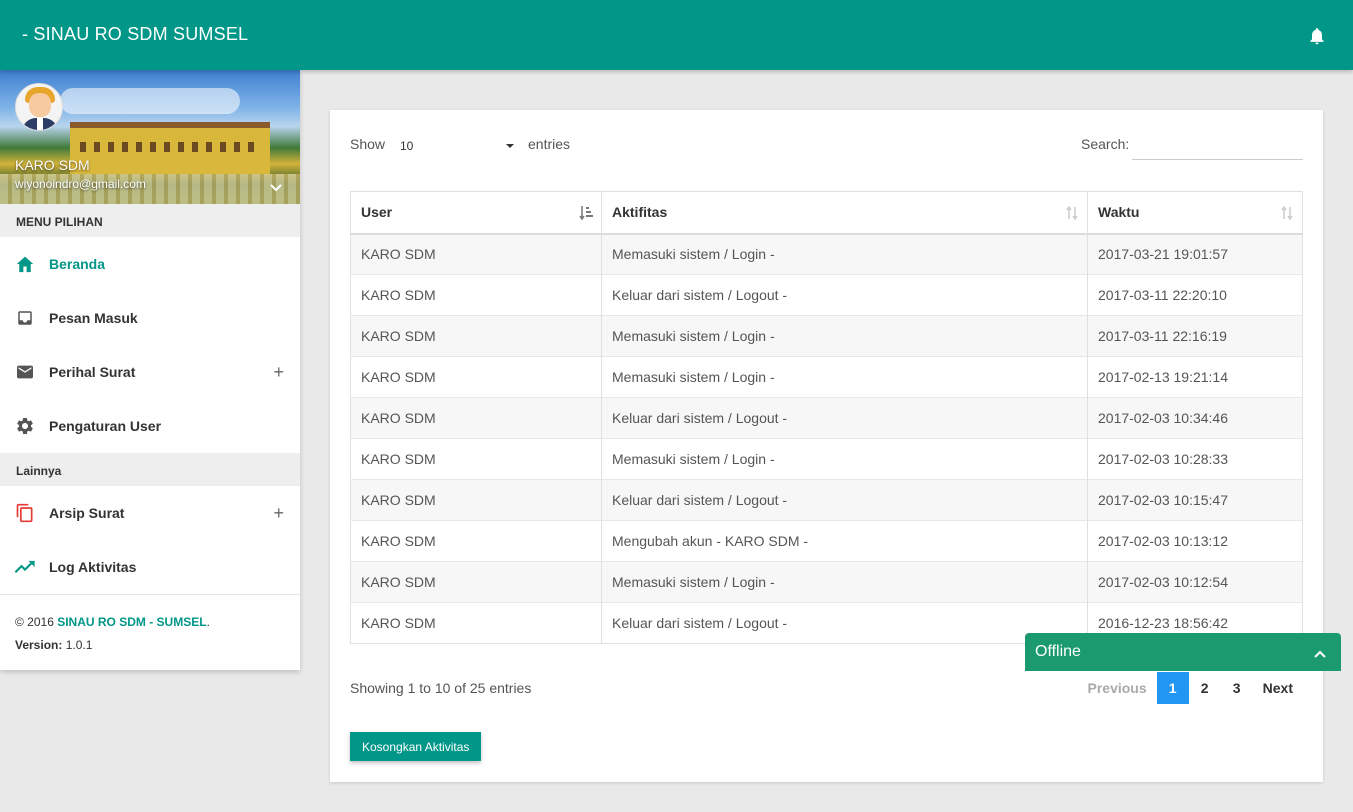 This screenshot has height=812, width=1353. What do you see at coordinates (1183, 652) in the screenshot?
I see `chat-widget-offline: Offline` at bounding box center [1183, 652].